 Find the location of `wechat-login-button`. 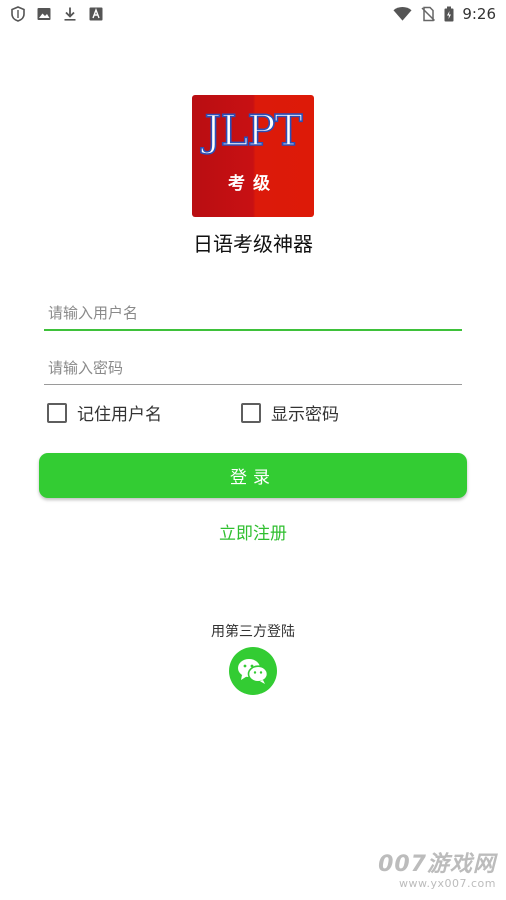

wechat-login-button is located at coordinates (253, 671).